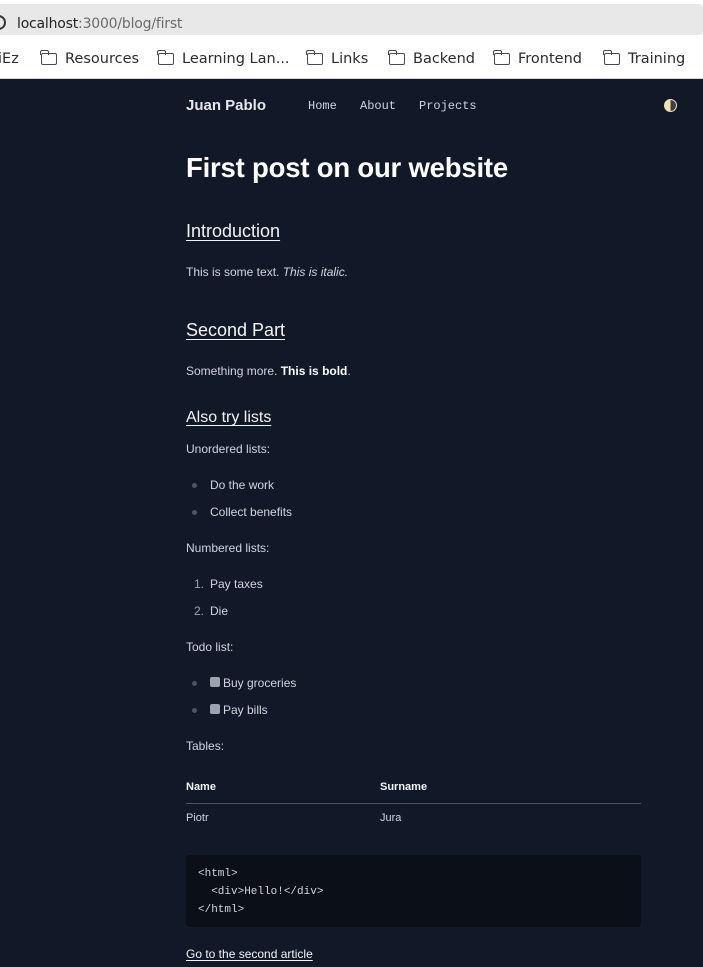 Image resolution: width=703 pixels, height=967 pixels. What do you see at coordinates (378, 106) in the screenshot?
I see `nav-link-about: About` at bounding box center [378, 106].